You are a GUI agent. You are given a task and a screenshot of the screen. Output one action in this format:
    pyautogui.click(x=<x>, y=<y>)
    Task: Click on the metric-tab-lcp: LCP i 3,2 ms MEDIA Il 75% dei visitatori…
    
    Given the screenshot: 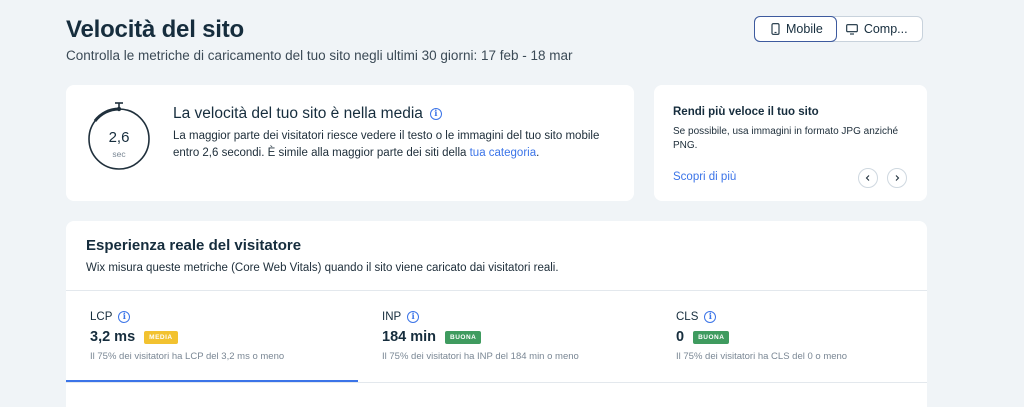 What is the action you would take?
    pyautogui.click(x=212, y=337)
    